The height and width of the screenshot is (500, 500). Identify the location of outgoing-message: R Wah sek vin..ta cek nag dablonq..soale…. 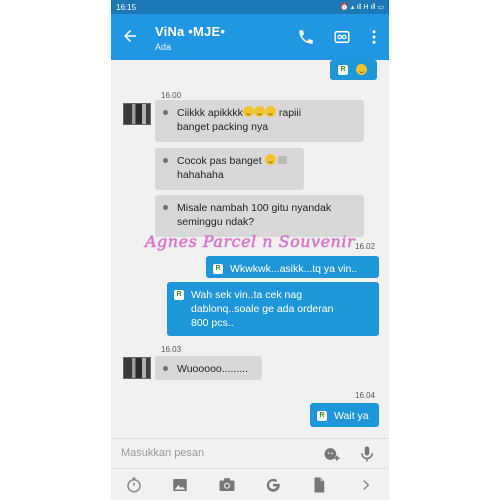
(273, 309).